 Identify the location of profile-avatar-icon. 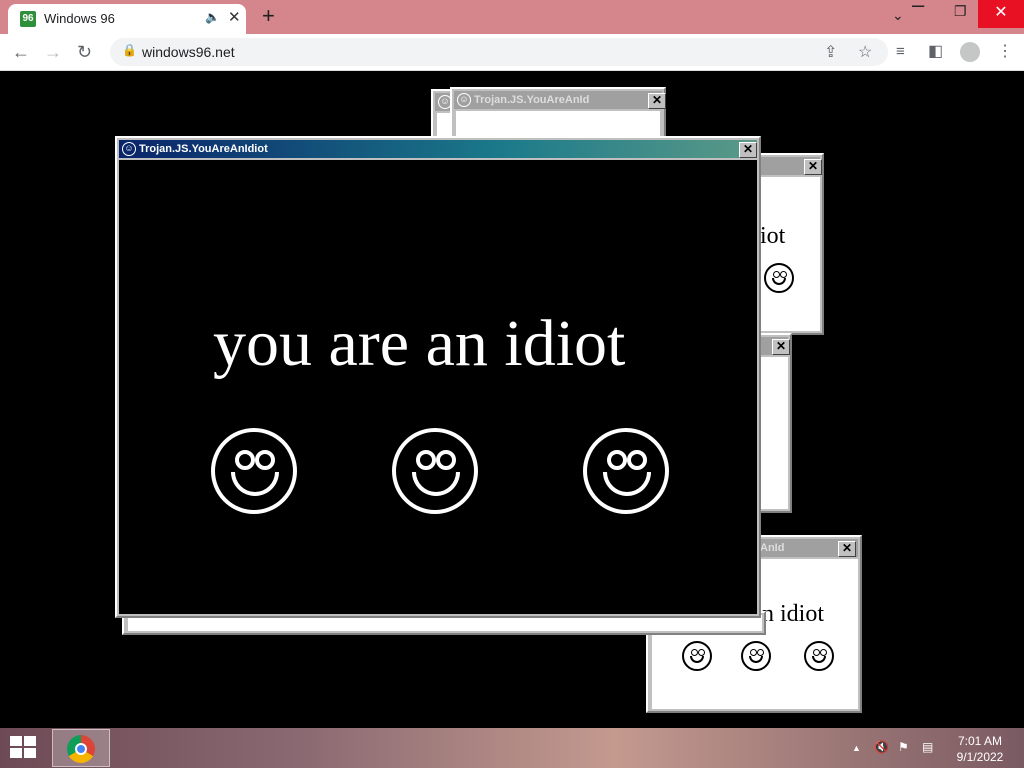
(970, 52).